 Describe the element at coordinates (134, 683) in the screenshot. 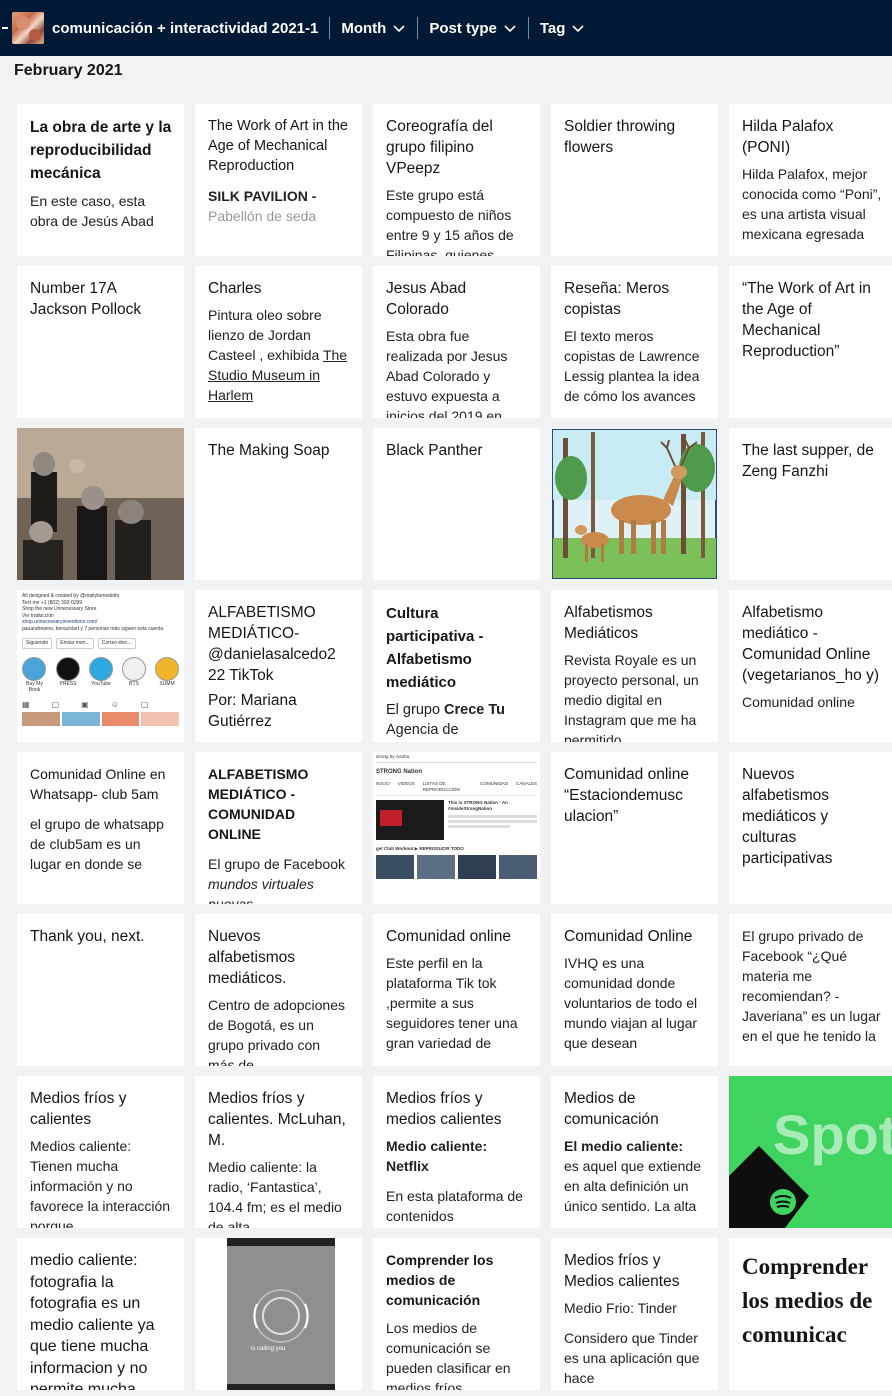

I see `ig-highlight-label: BTS` at that location.